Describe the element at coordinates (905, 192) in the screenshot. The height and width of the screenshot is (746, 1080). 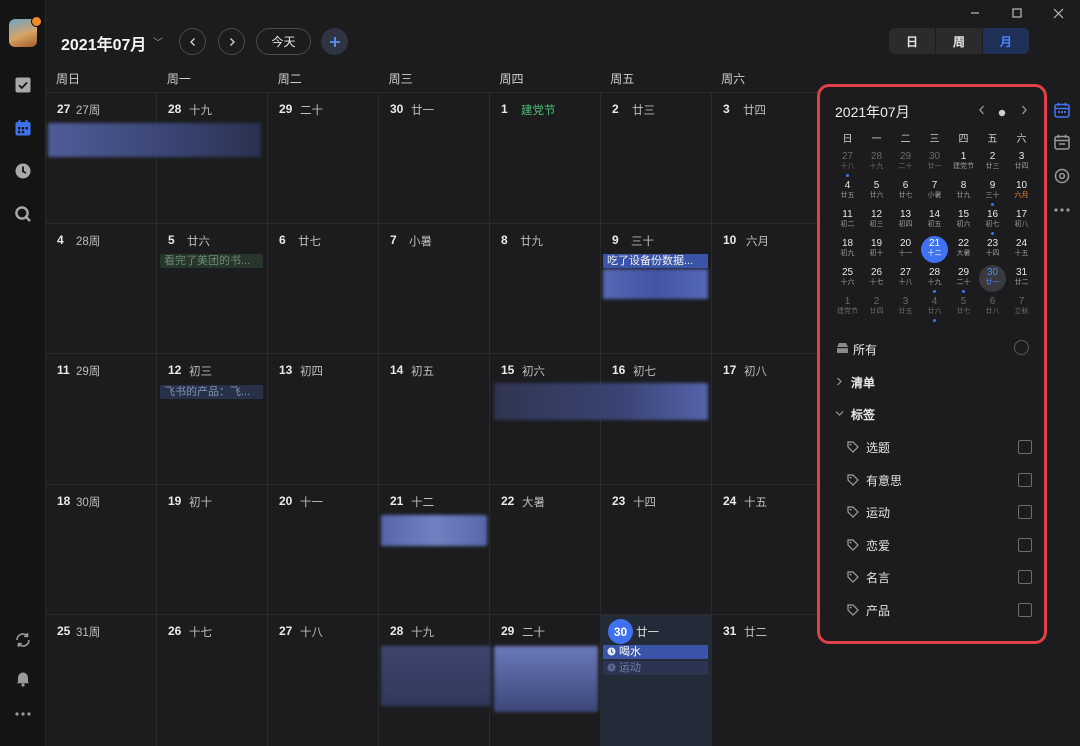
I see `mini-day: 6 廿七` at that location.